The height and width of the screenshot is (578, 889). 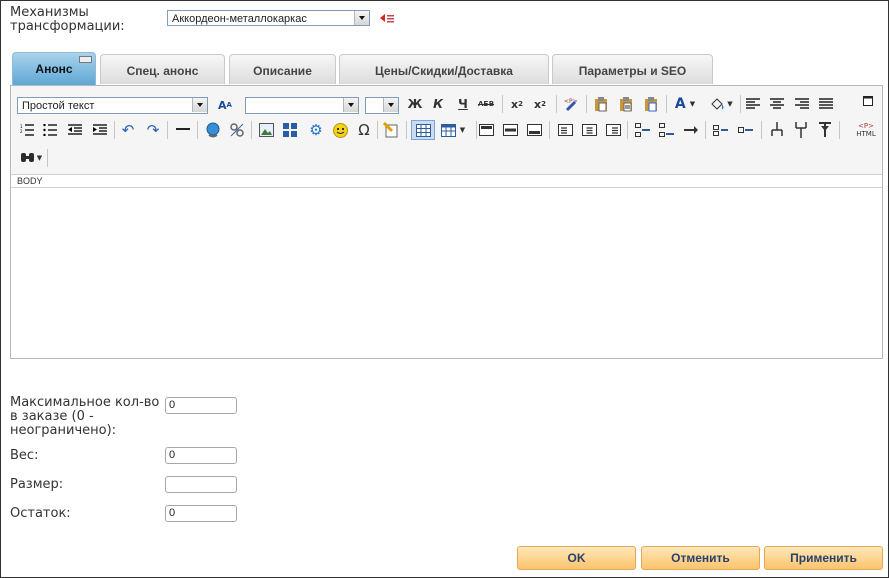 I want to click on outdent-icon, so click(x=75, y=130).